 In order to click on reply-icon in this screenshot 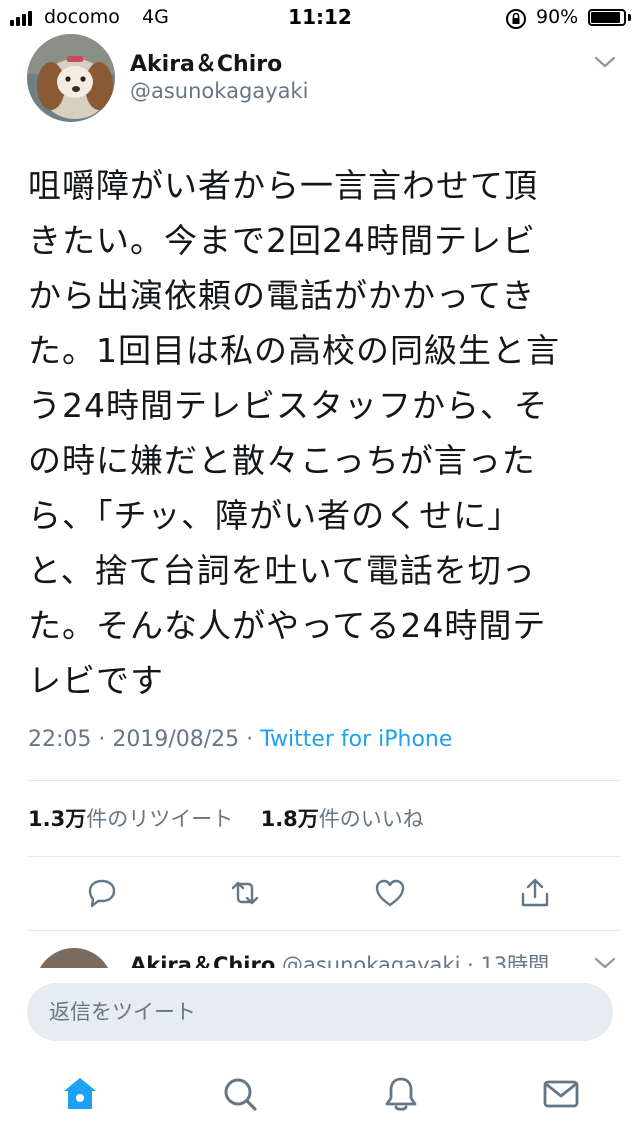, I will do `click(101, 893)`.